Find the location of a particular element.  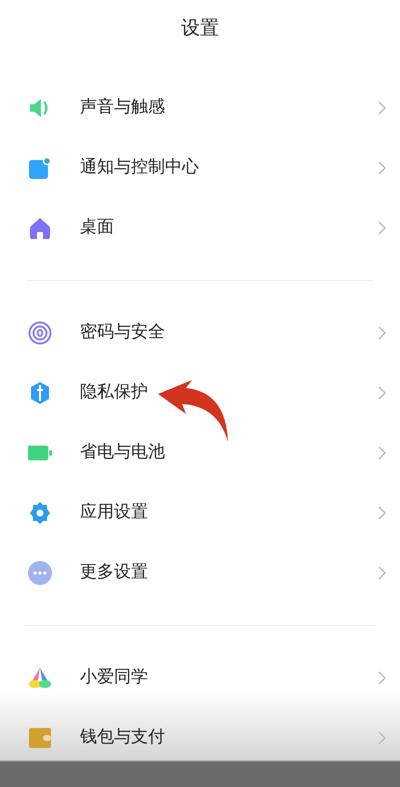

settings-item: 省电与电池 is located at coordinates (200, 453).